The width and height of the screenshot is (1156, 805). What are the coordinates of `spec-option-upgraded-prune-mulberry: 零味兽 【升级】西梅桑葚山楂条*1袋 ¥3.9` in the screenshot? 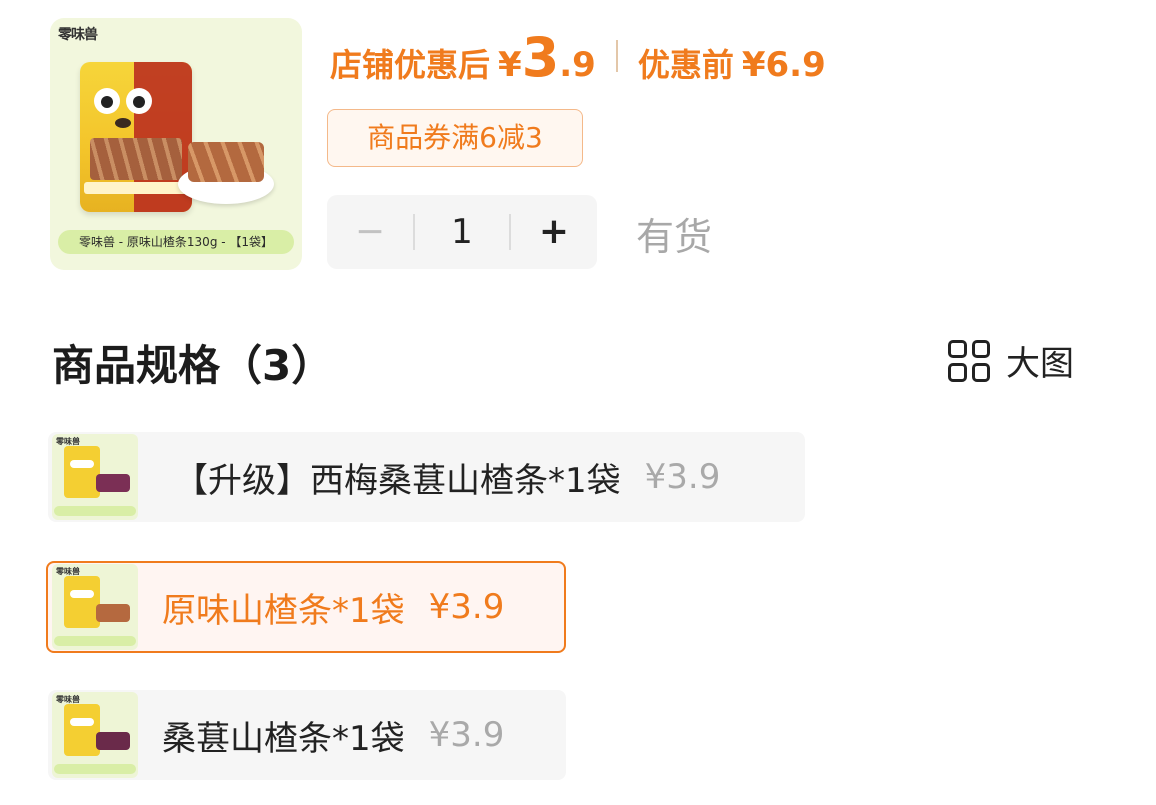 It's located at (426, 477).